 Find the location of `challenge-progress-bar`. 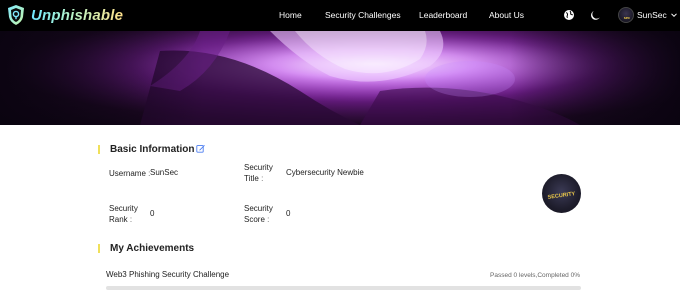

challenge-progress-bar is located at coordinates (343, 288).